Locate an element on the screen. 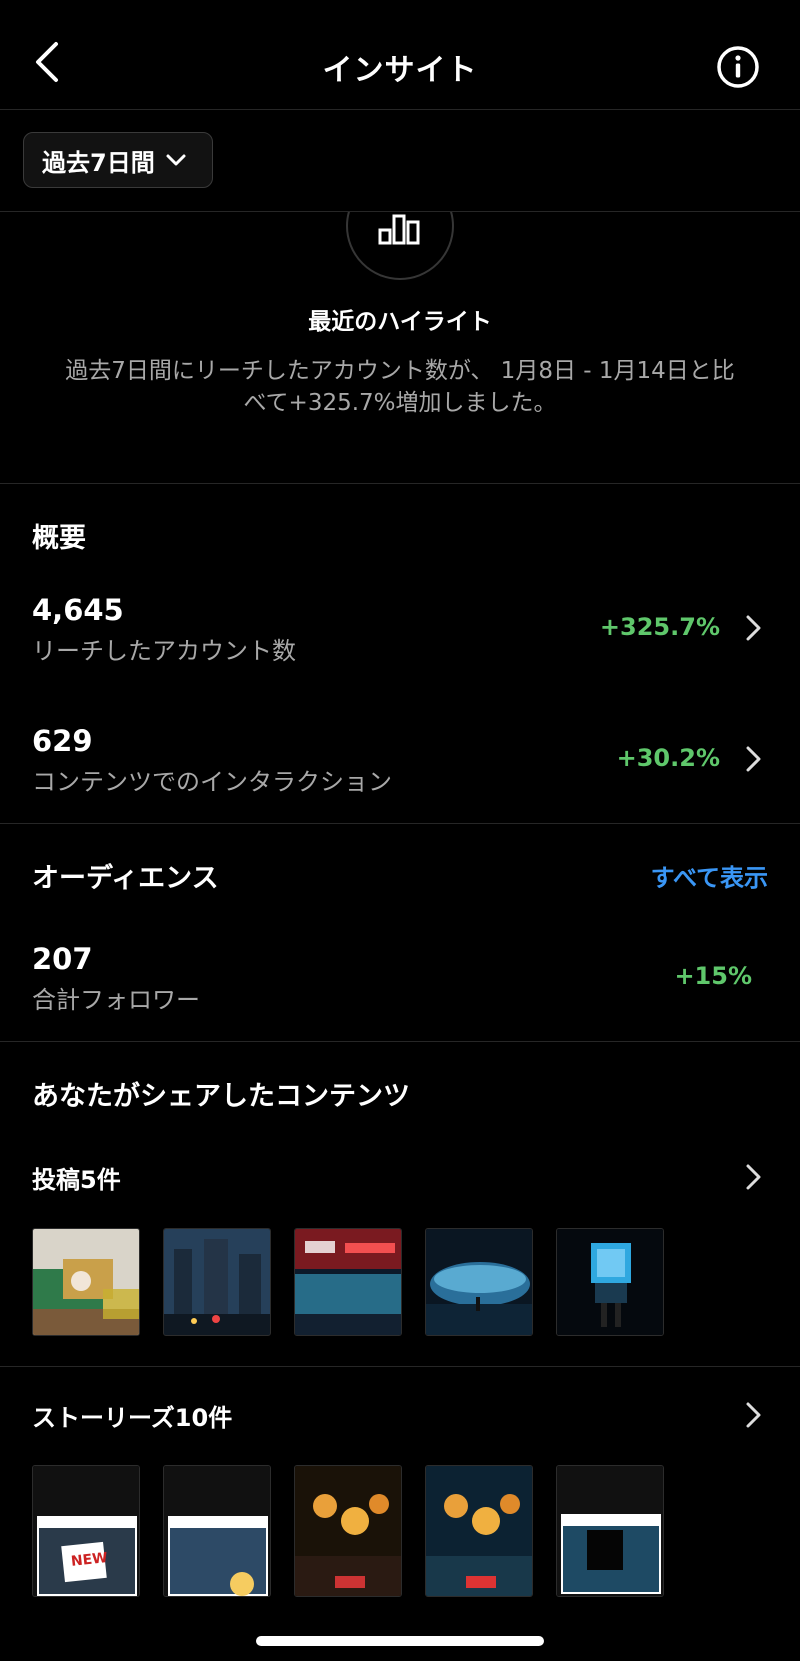 The image size is (800, 1661). content-title: あなたがシェアしたコンテンツ is located at coordinates (221, 1096).